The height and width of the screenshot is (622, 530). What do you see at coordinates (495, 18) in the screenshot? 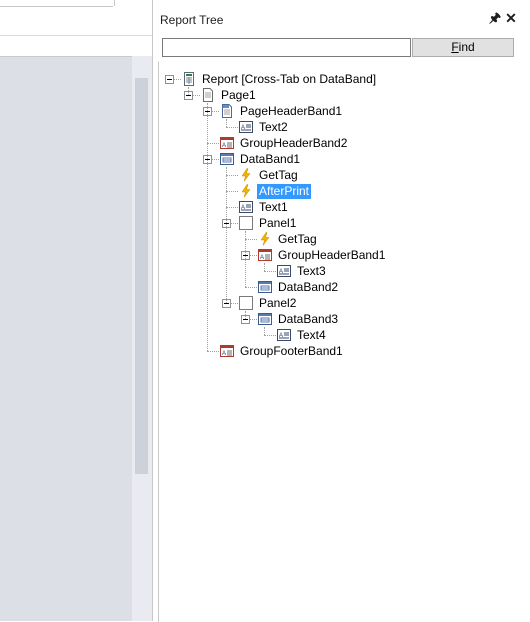
I see `pin-icon: 🖈` at bounding box center [495, 18].